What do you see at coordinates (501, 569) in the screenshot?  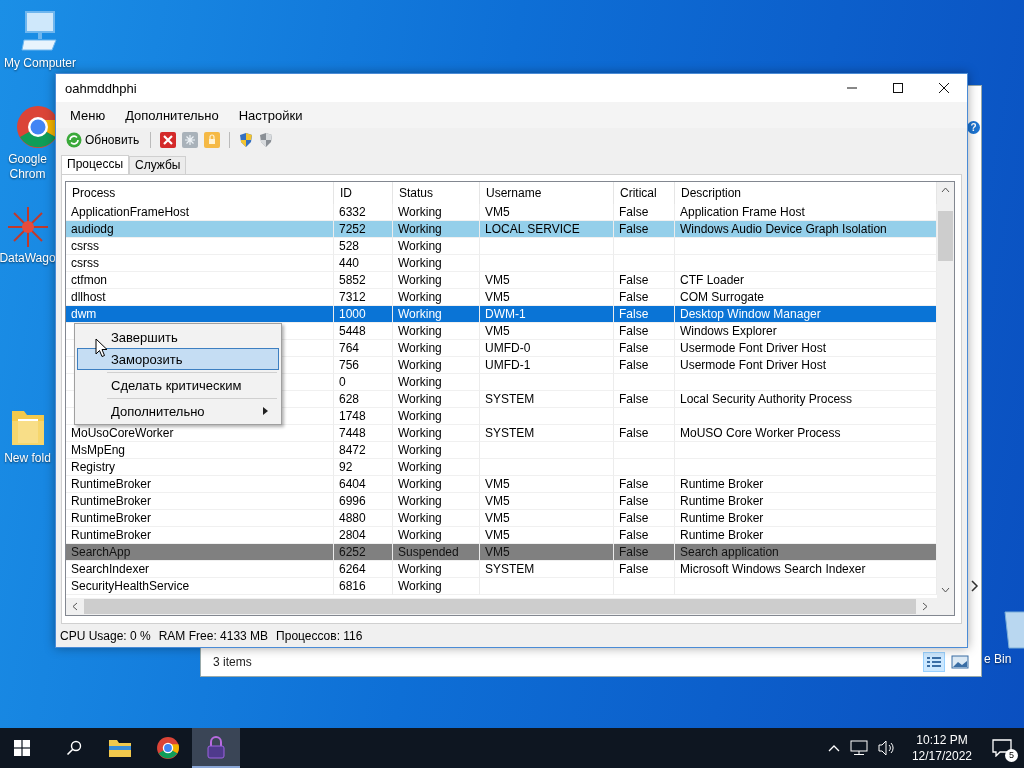 I see `table-row: SearchIndexer 6264 Working SYSTEM False Microsoft Windows Search Indexer` at bounding box center [501, 569].